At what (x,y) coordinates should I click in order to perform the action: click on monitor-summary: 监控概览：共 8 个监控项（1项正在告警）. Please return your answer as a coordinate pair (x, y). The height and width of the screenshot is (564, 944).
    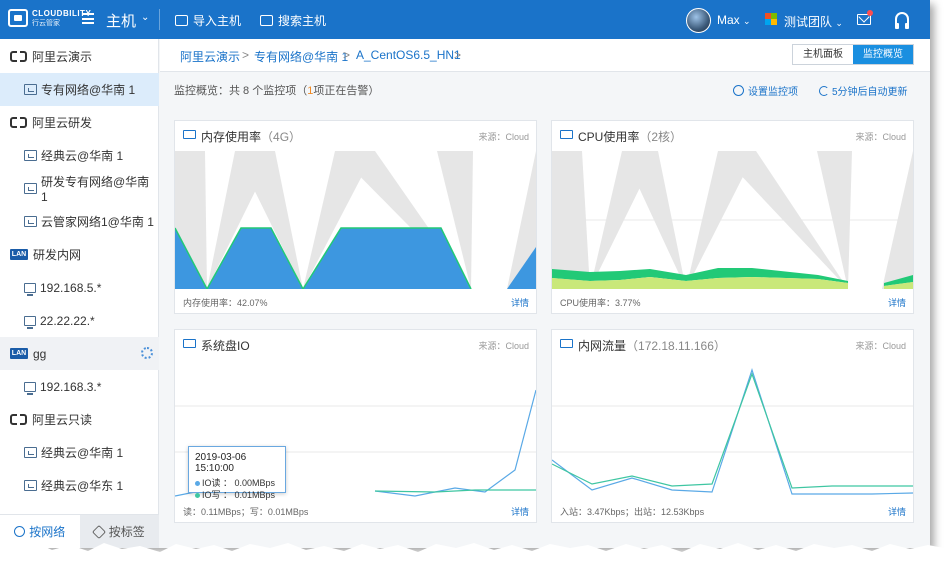
    Looking at the image, I should click on (276, 90).